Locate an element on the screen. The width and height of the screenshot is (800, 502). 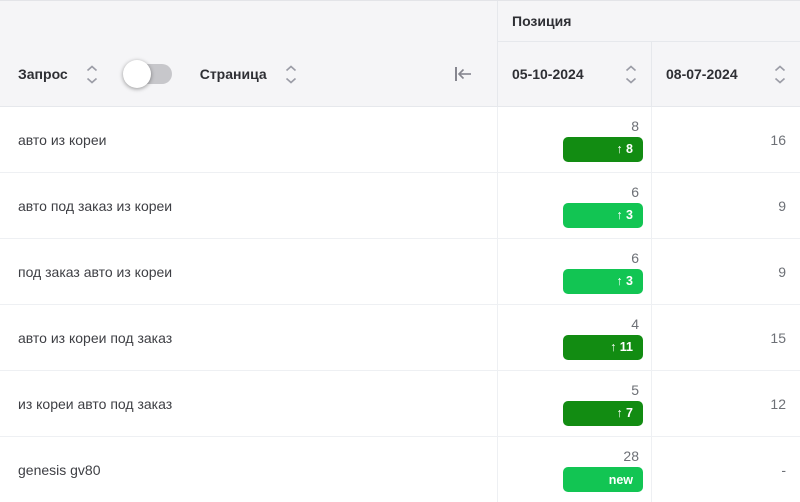
query-cell: авто из кореи под заказ is located at coordinates (249, 337).